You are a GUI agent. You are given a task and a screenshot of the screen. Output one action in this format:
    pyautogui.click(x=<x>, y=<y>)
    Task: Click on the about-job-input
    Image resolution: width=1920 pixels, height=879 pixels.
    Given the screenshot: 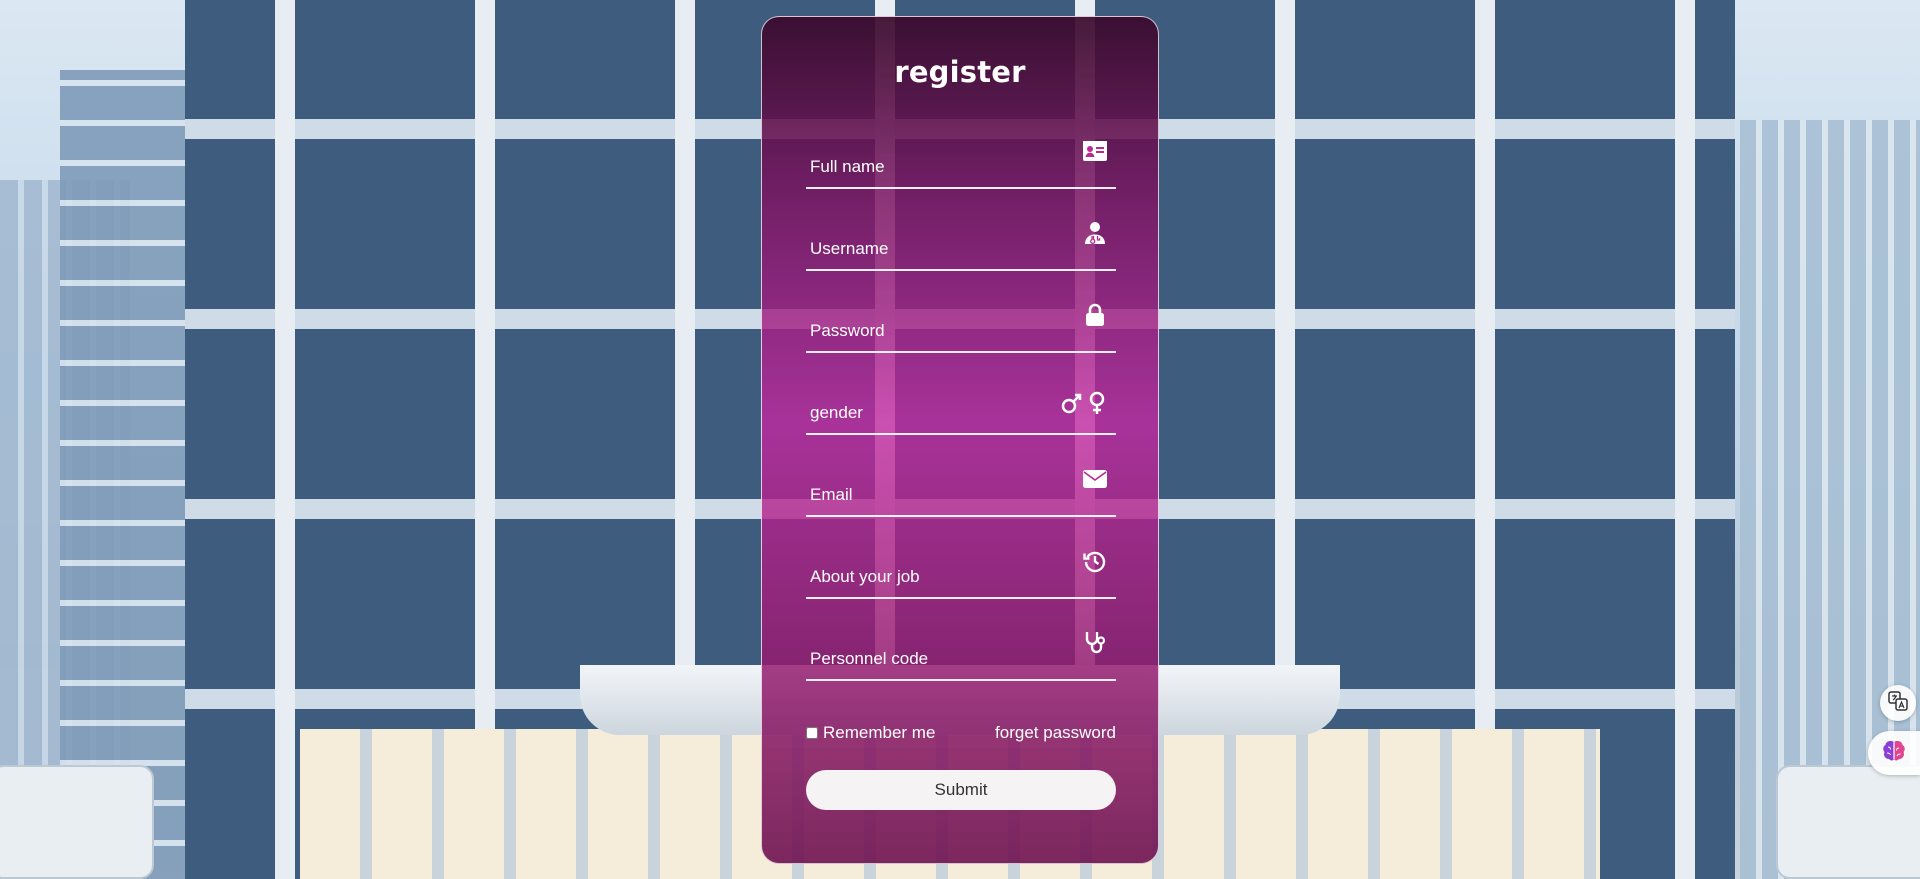 What is the action you would take?
    pyautogui.click(x=941, y=577)
    